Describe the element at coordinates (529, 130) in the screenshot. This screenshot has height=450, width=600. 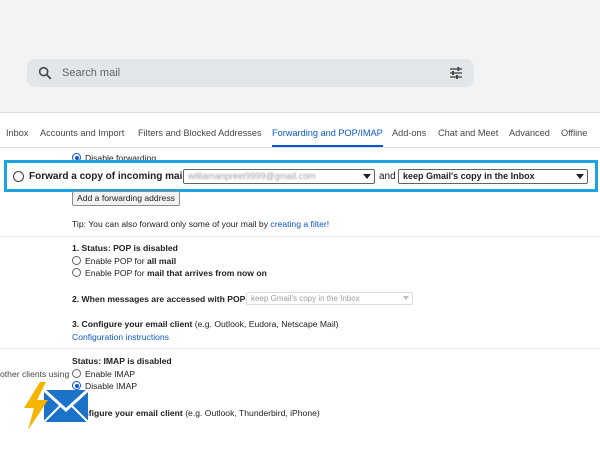
I see `tab-advanced: Advanced` at that location.